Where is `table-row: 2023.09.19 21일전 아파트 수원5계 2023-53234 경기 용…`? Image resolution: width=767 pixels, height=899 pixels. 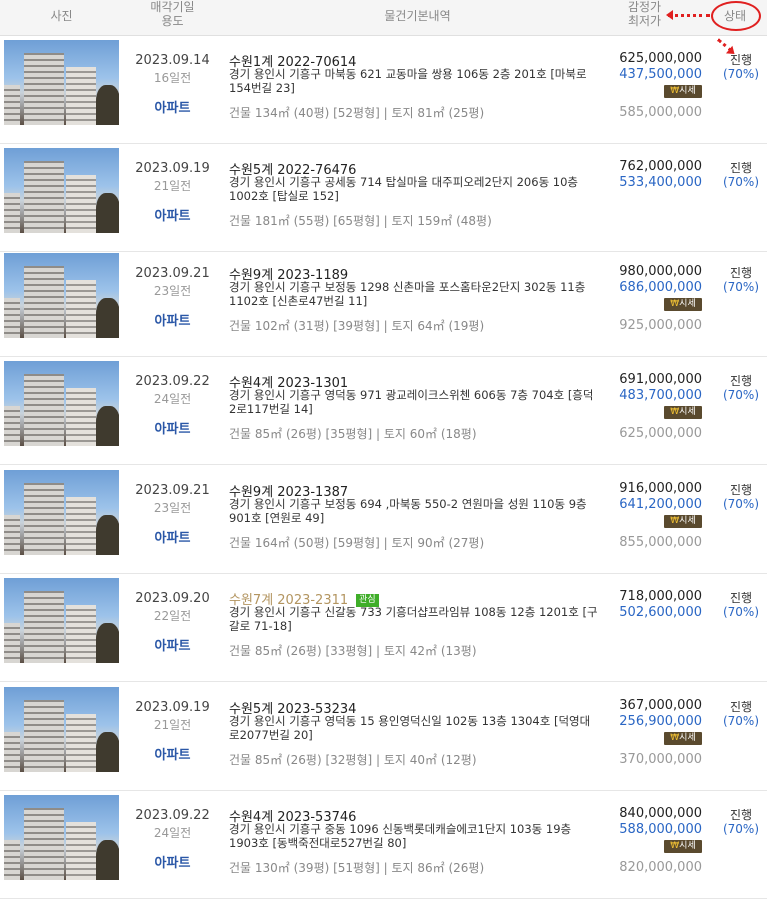
table-row: 2023.09.19 21일전 아파트 수원5계 2023-53234 경기 용… is located at coordinates (383, 736).